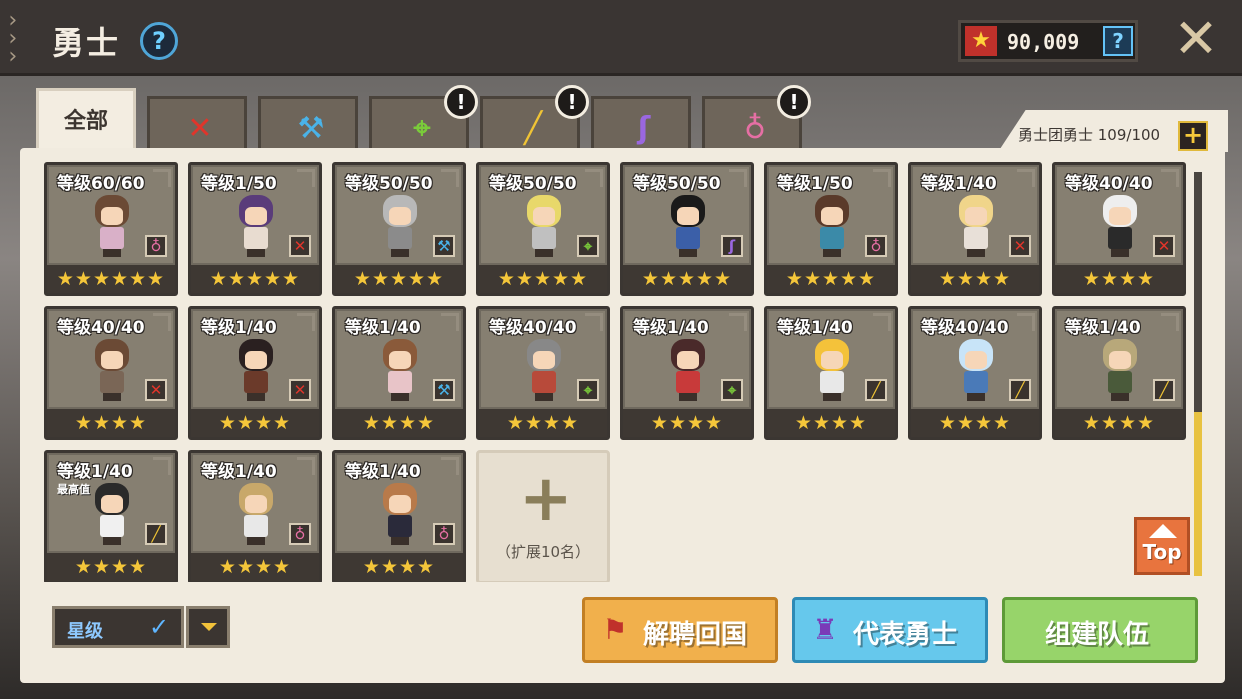 Image resolution: width=1242 pixels, height=699 pixels. I want to click on hero-card: 等级40/40 ⌖ ★★★★, so click(543, 373).